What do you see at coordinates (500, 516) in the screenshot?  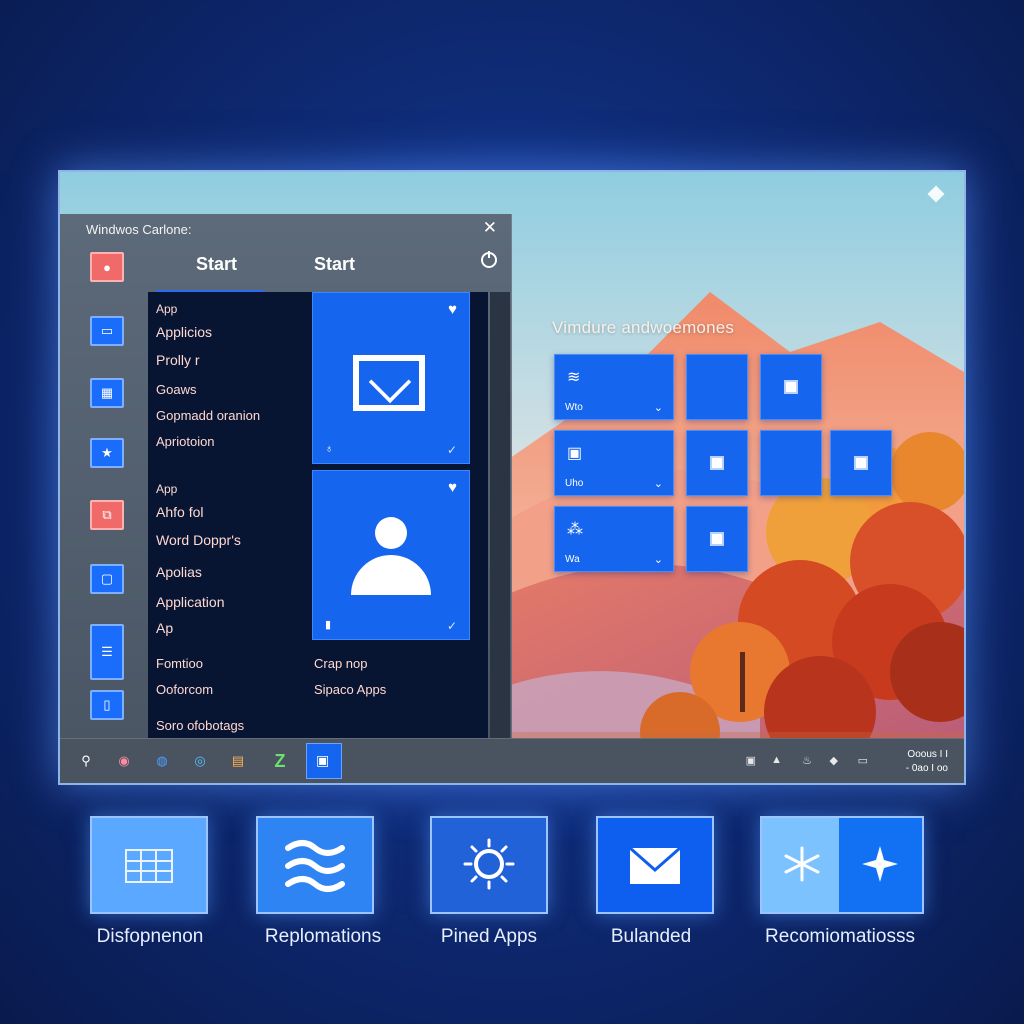 I see `scrollbar` at bounding box center [500, 516].